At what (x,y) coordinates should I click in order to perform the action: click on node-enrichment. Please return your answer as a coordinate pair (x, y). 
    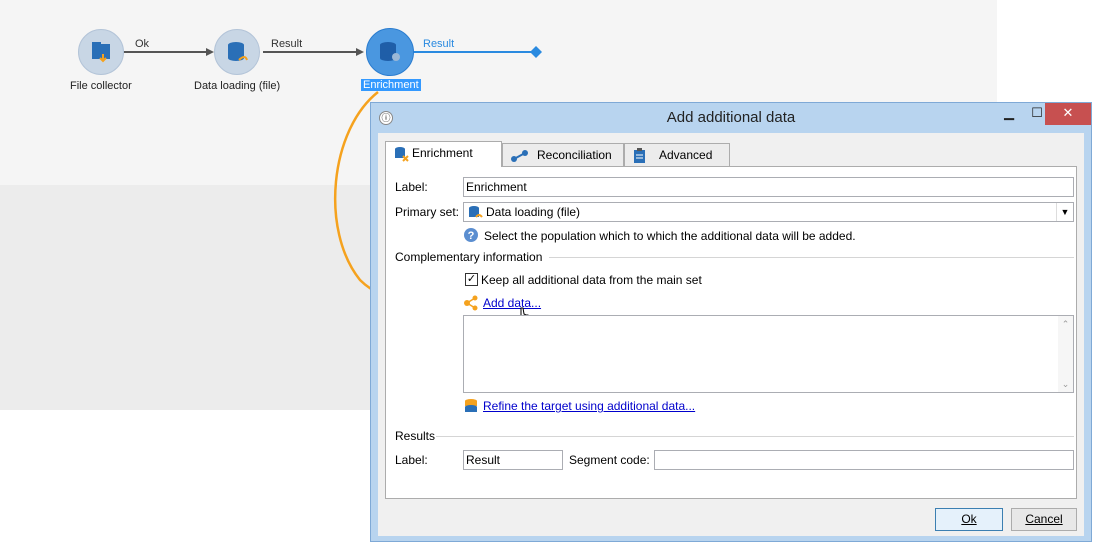
    Looking at the image, I should click on (390, 52).